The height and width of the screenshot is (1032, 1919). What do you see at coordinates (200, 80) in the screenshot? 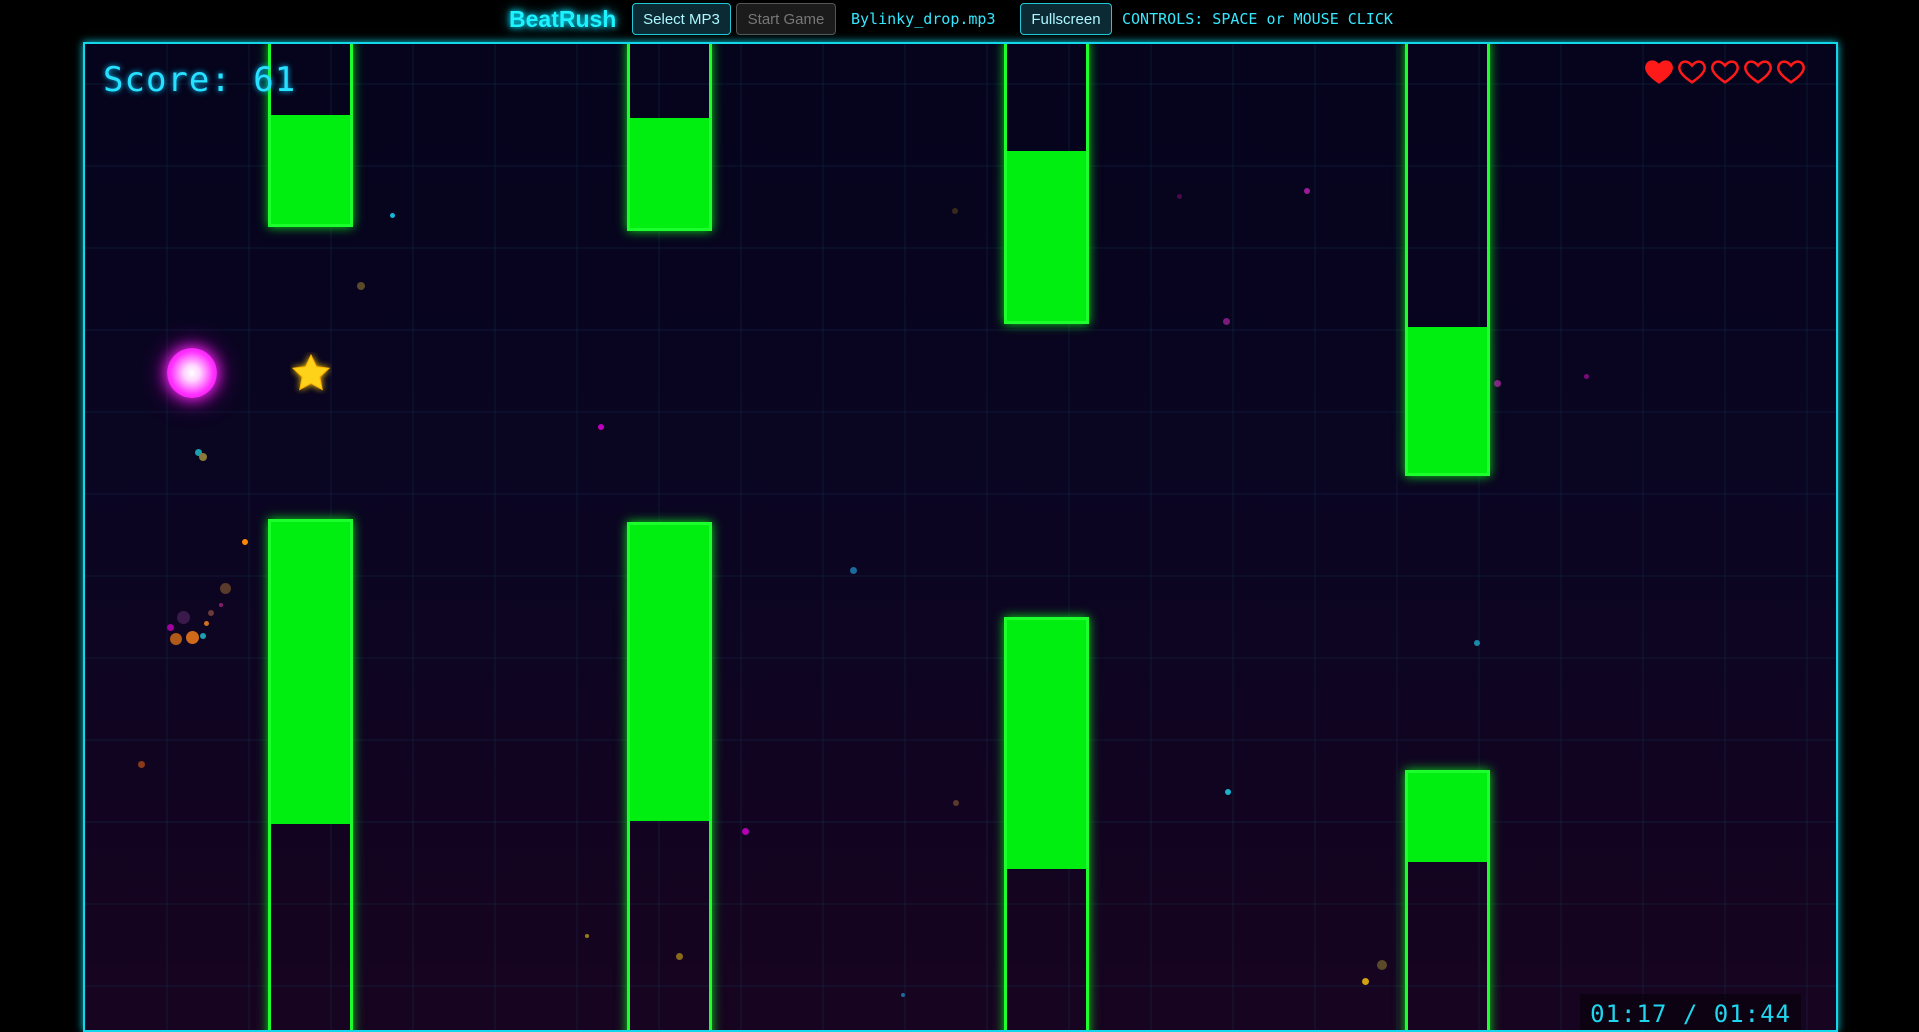
I see `score-display: Score: 61` at bounding box center [200, 80].